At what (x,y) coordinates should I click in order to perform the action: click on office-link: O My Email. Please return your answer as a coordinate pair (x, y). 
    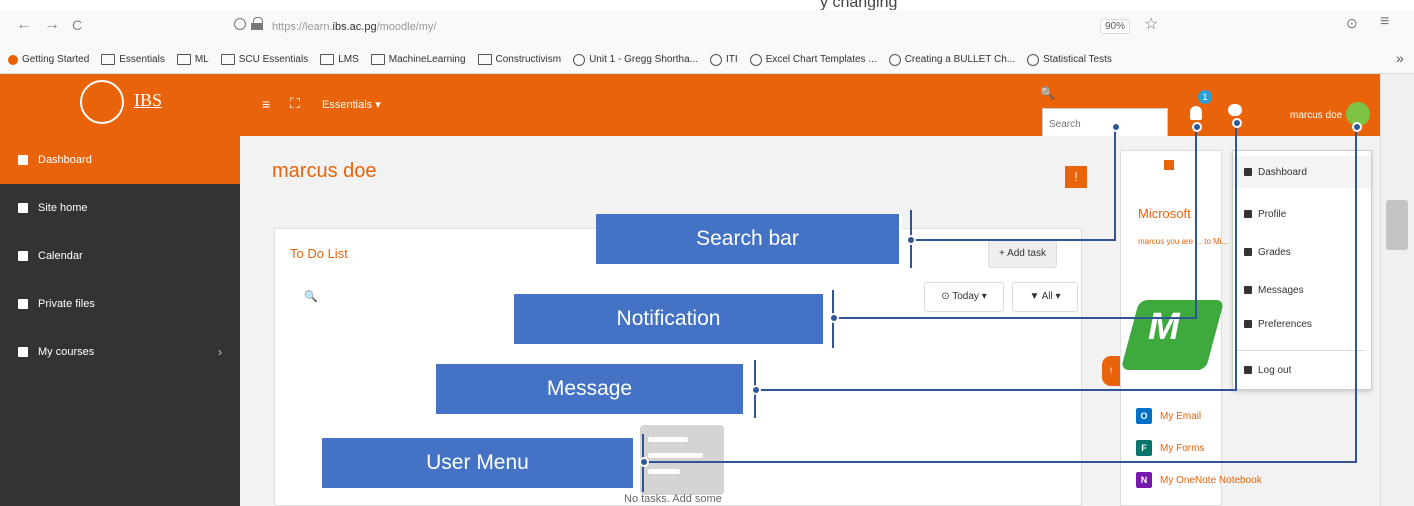
    Looking at the image, I should click on (1168, 416).